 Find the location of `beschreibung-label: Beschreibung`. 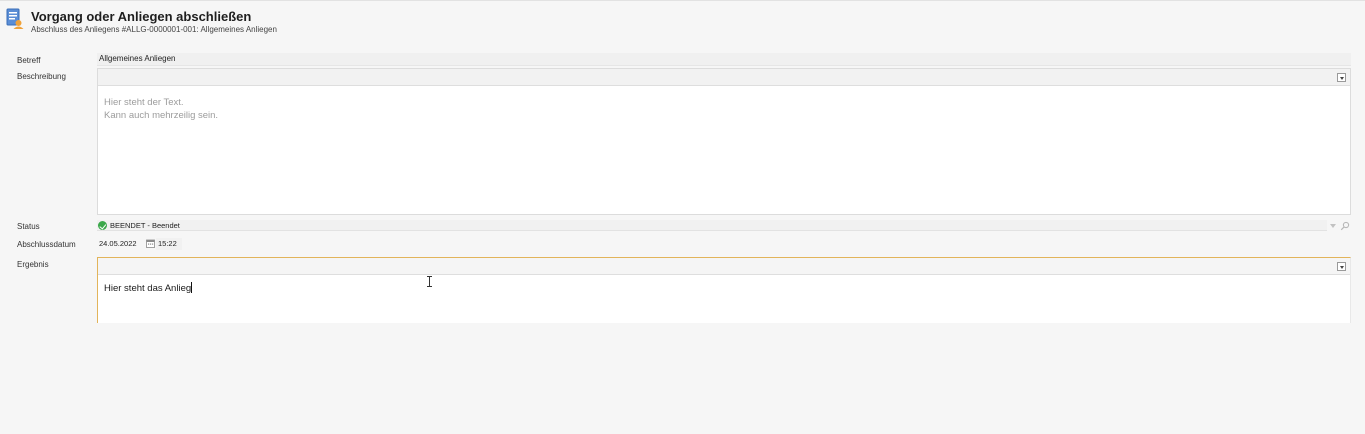

beschreibung-label: Beschreibung is located at coordinates (41, 76).